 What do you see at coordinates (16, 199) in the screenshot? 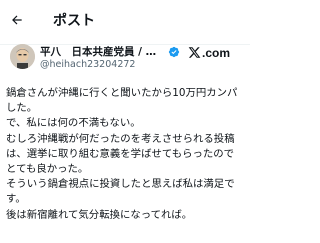
I see `post-line: す。` at bounding box center [16, 199].